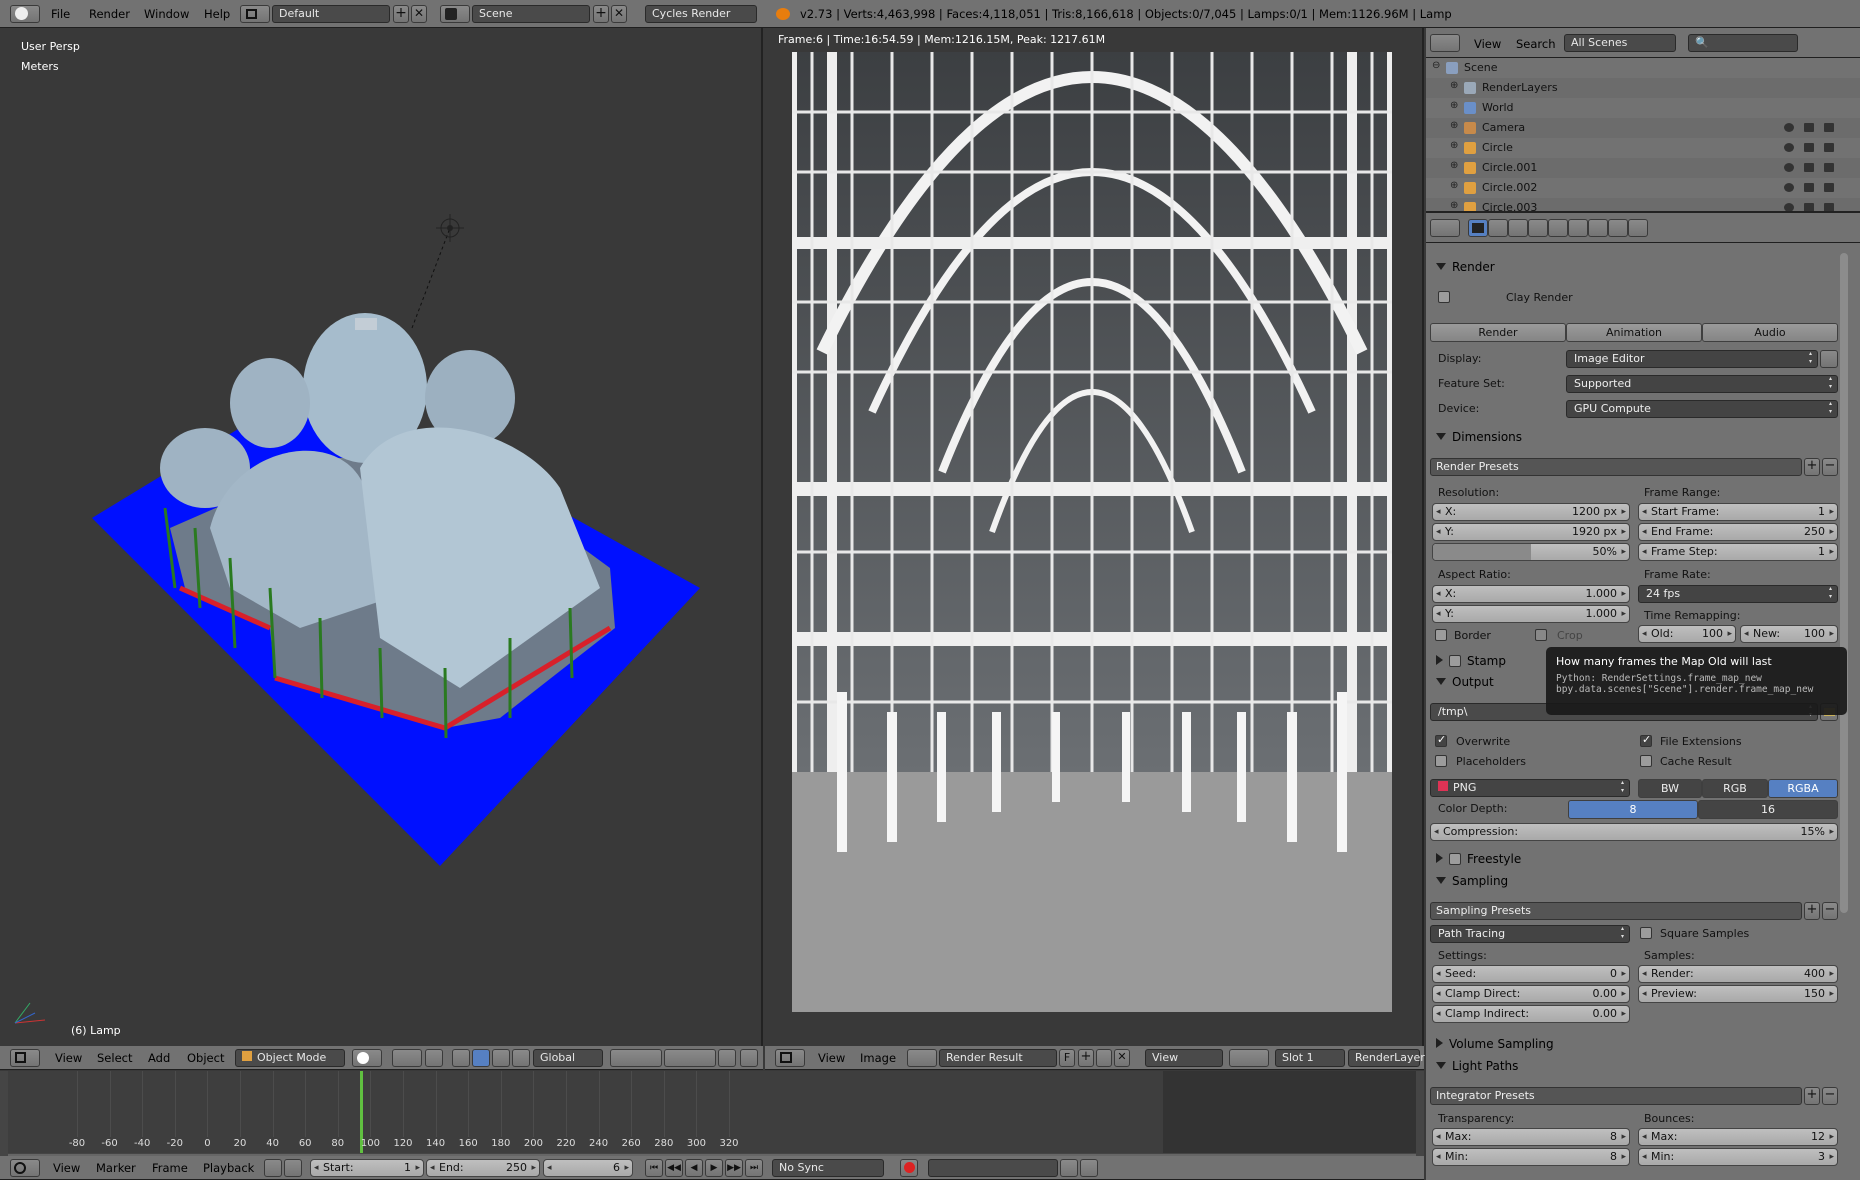 The width and height of the screenshot is (1860, 1180). Describe the element at coordinates (1498, 228) in the screenshot. I see `render-layers-context-button` at that location.